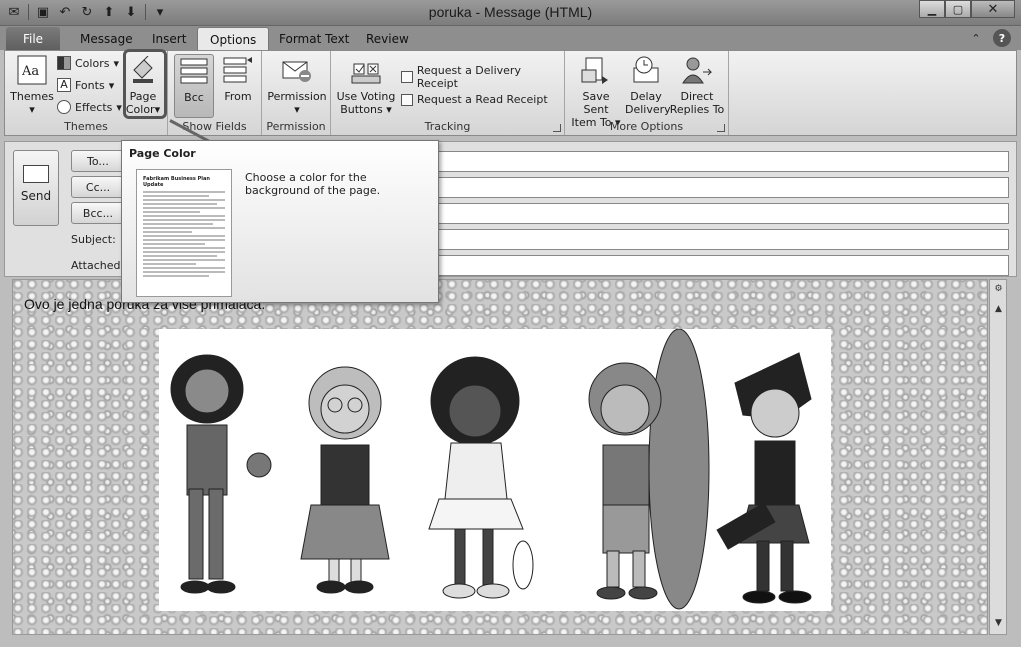  I want to click on bcc-field, so click(722, 213).